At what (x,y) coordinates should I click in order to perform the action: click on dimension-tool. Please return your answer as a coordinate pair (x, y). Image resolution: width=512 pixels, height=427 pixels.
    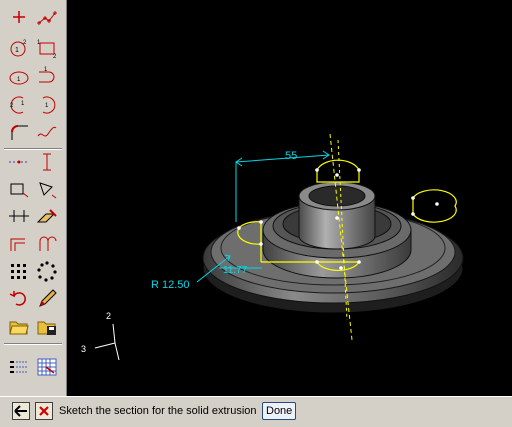
    Looking at the image, I should click on (47, 162).